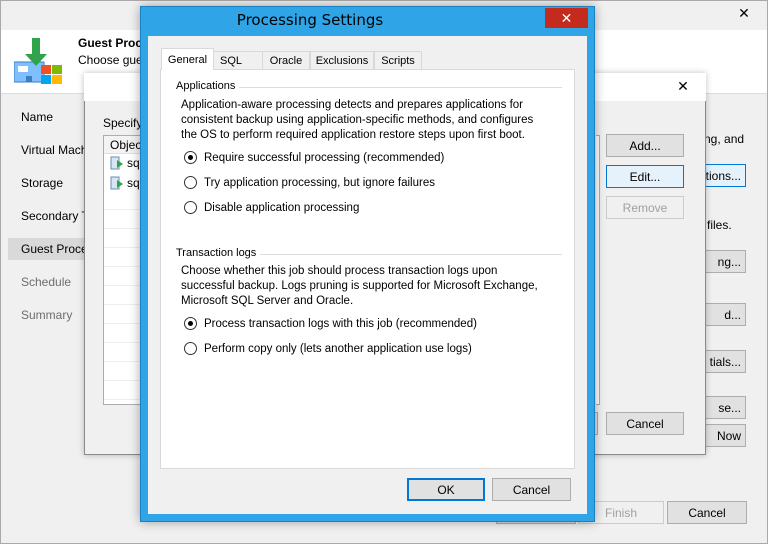 The height and width of the screenshot is (544, 768). Describe the element at coordinates (683, 86) in the screenshot. I see `application-processing-close-button: ✕` at that location.